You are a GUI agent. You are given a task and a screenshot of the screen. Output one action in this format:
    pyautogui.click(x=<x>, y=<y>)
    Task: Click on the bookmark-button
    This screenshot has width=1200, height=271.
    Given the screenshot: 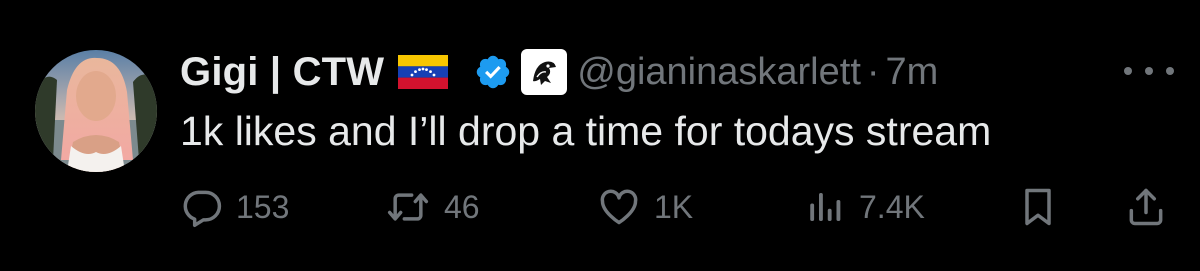 What is the action you would take?
    pyautogui.click(x=1038, y=207)
    